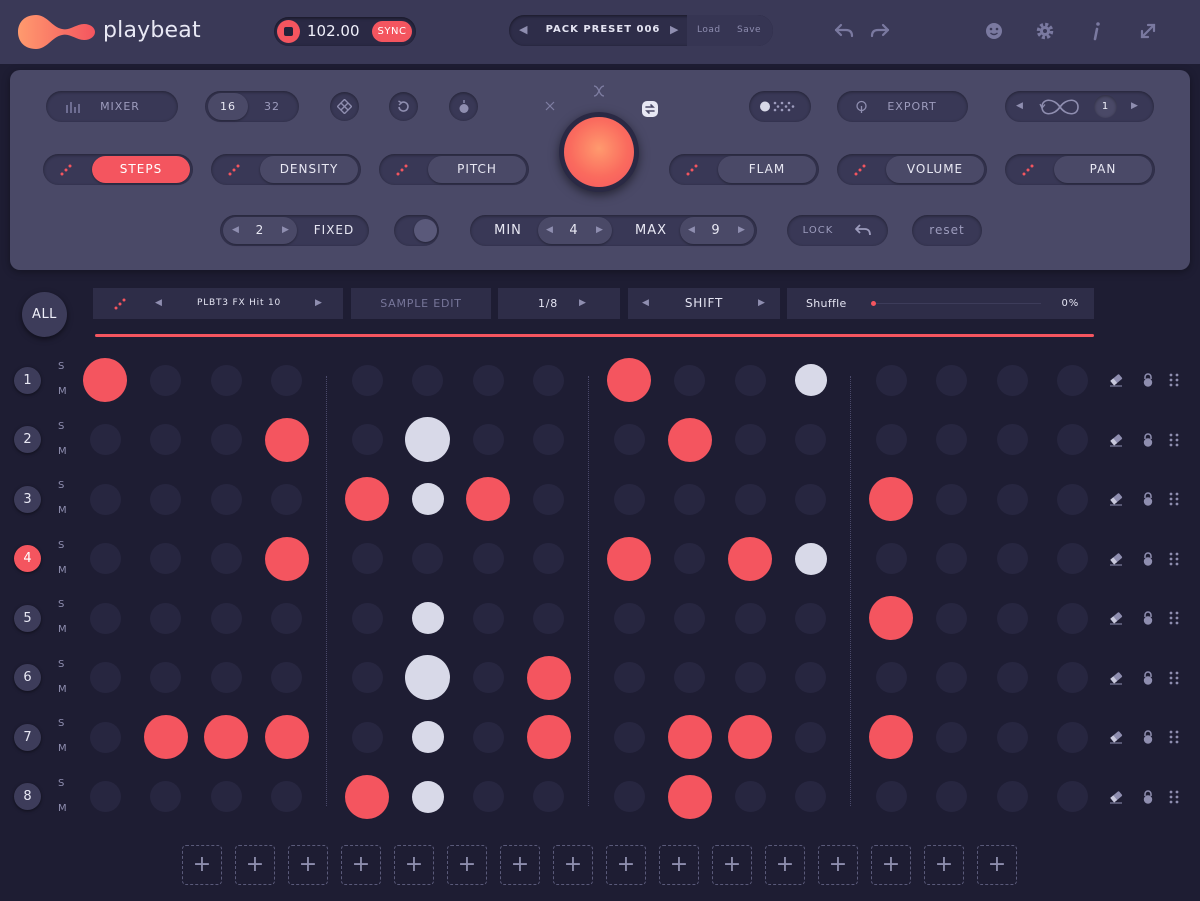 The image size is (1200, 901). I want to click on info-icon, so click(1097, 31).